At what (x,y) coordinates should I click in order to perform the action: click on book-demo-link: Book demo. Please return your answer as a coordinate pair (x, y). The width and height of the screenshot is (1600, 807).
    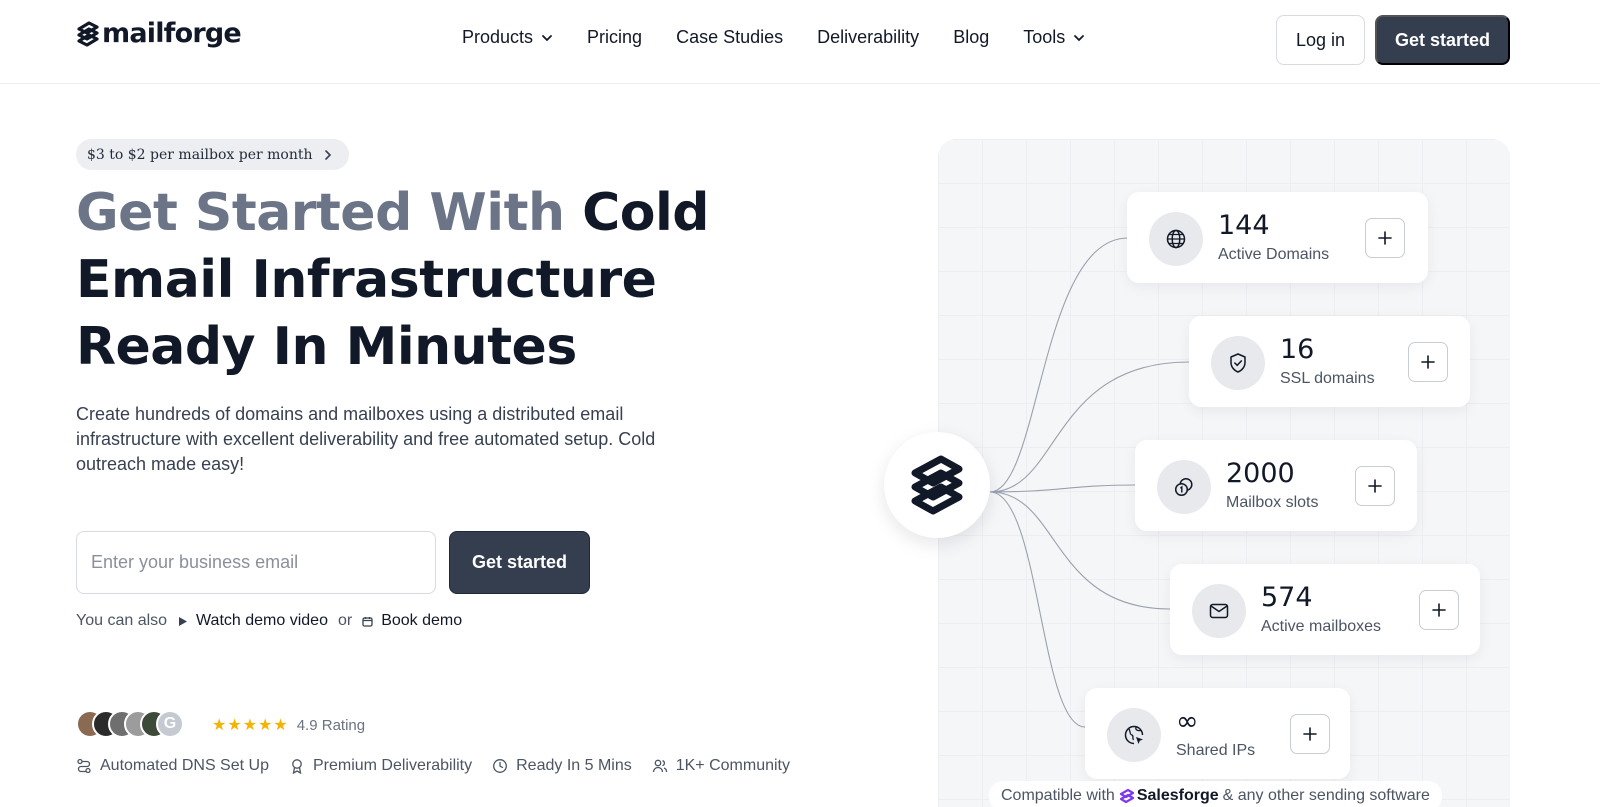
    Looking at the image, I should click on (412, 621).